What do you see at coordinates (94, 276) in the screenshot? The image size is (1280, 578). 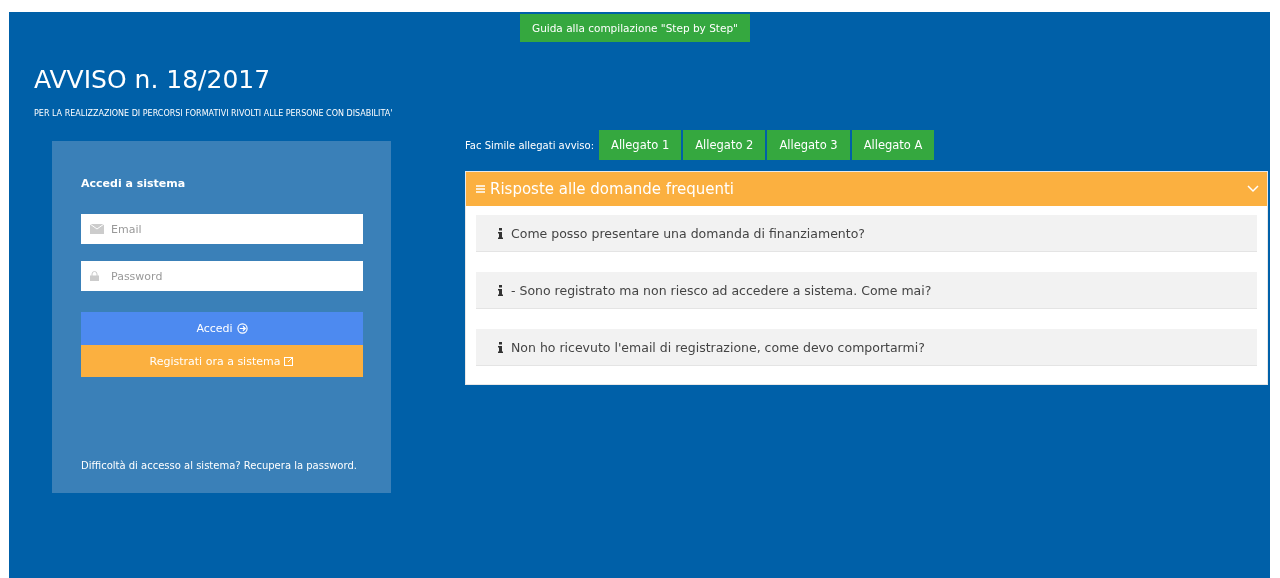 I see `lock-icon` at bounding box center [94, 276].